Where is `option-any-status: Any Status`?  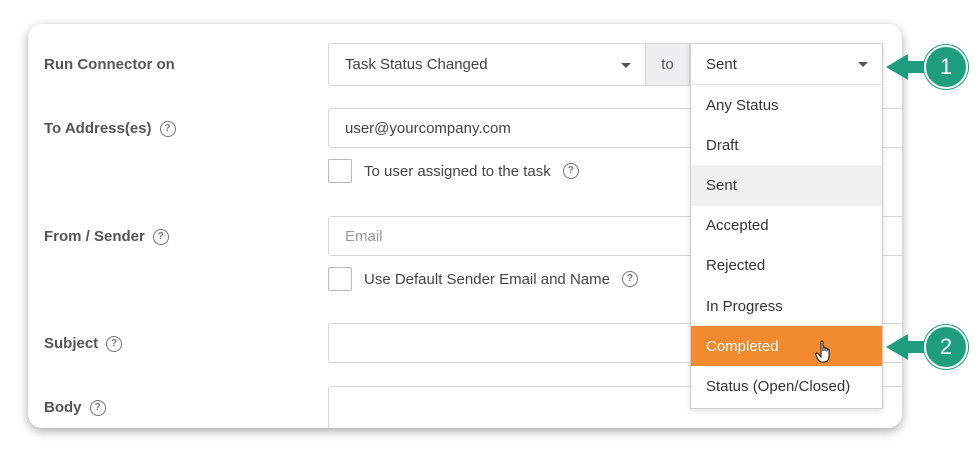
option-any-status: Any Status is located at coordinates (786, 105).